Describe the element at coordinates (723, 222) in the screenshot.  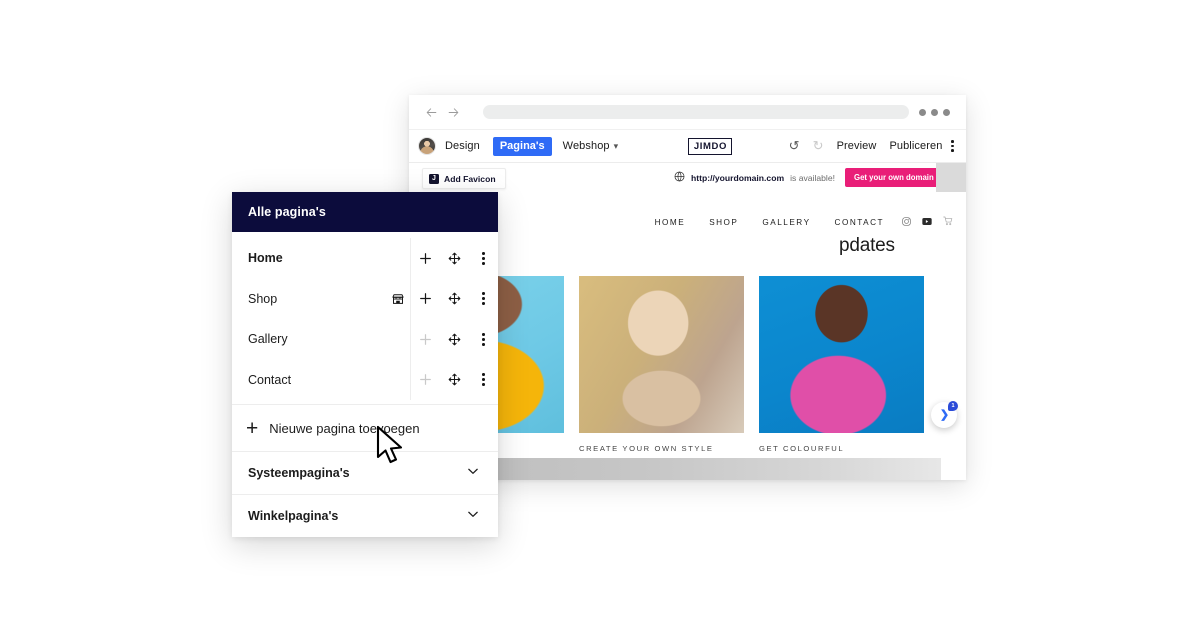
I see `site-nav-shop: SHOP` at that location.